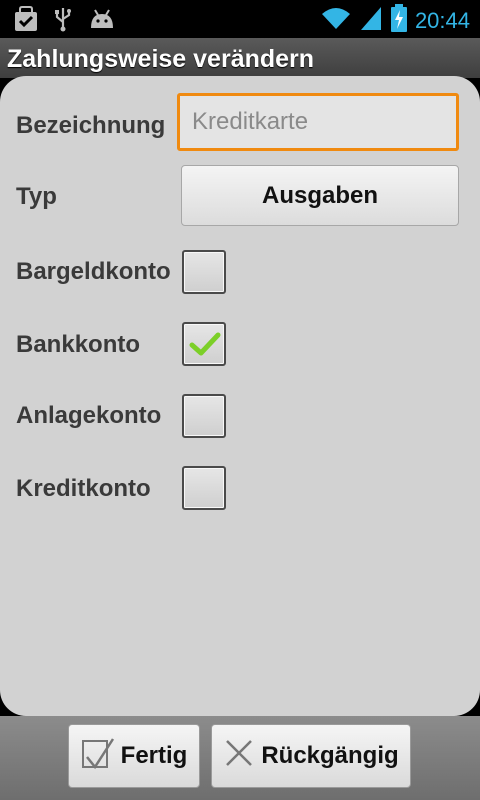 The height and width of the screenshot is (800, 480). I want to click on bottom-button-bar: Fertig Rückgängig, so click(240, 758).